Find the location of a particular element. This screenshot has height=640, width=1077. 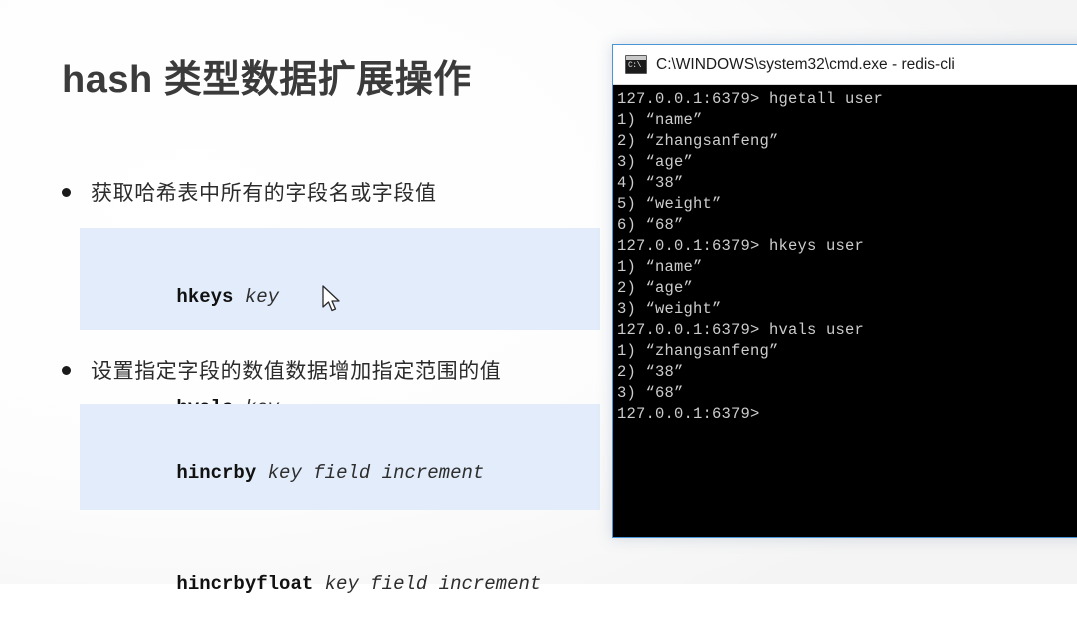

code-line: hincrby key field increment is located at coordinates (354, 473).